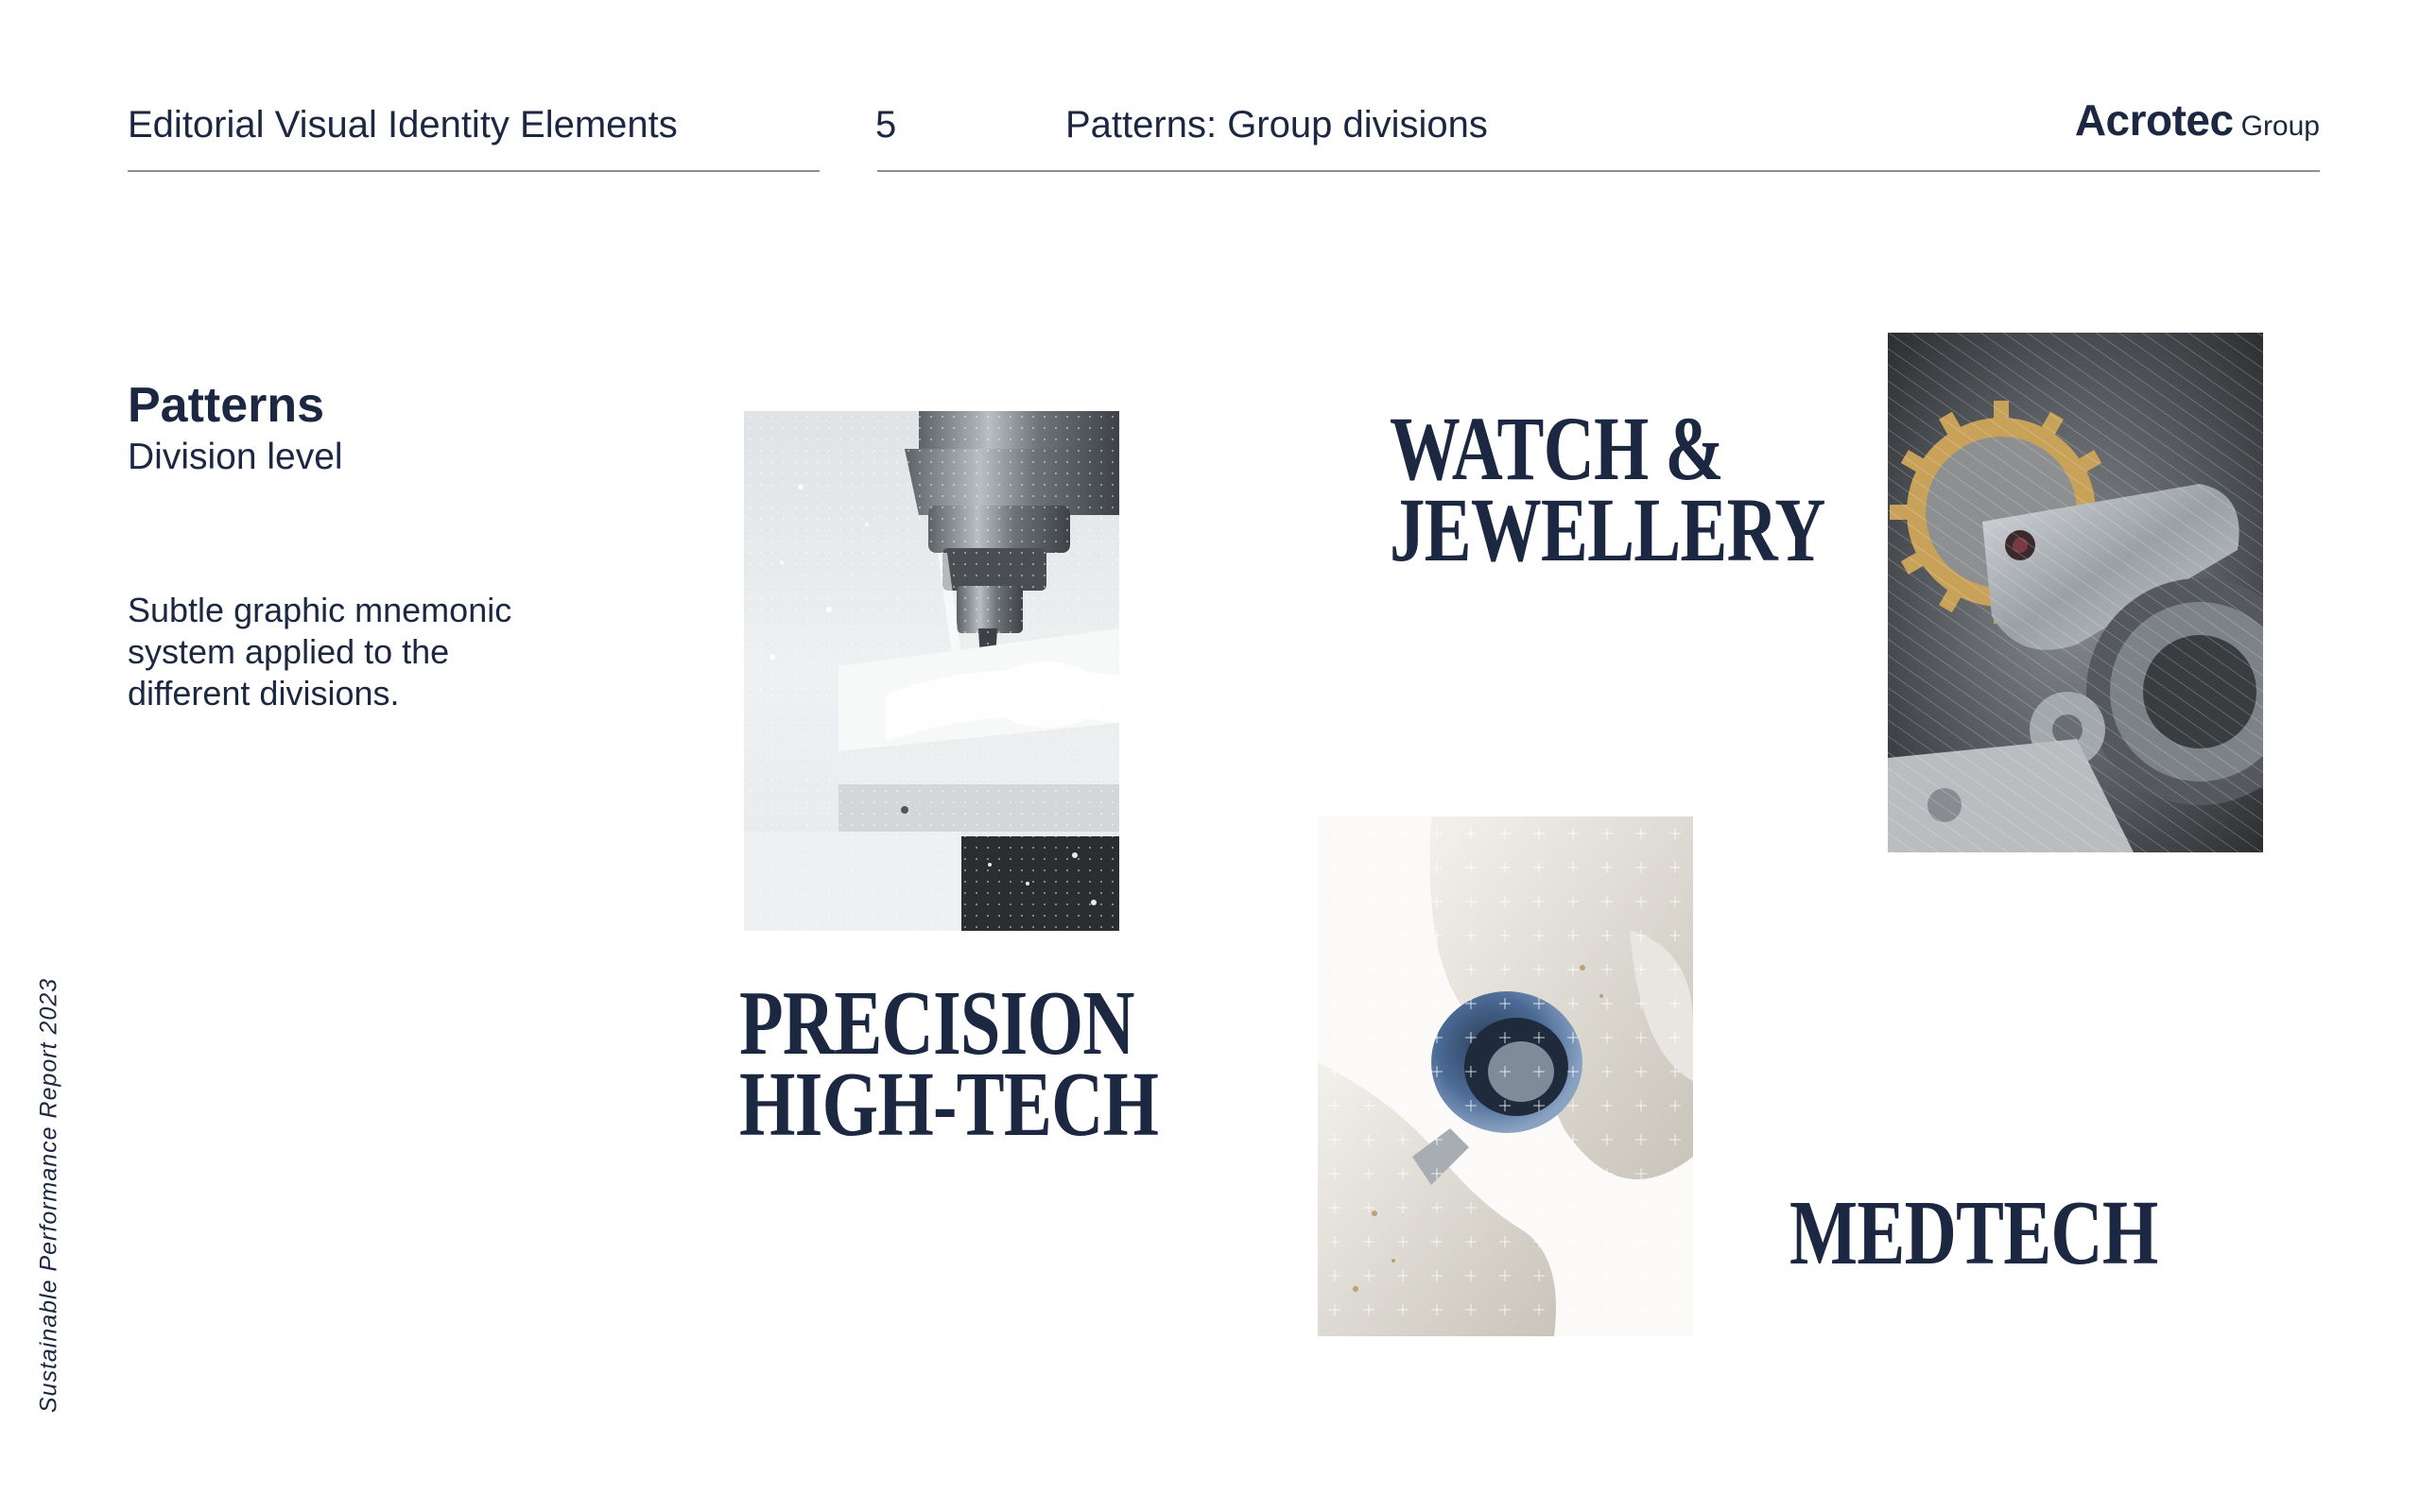  Describe the element at coordinates (1505, 1076) in the screenshot. I see `medtech-implant-photo` at that location.